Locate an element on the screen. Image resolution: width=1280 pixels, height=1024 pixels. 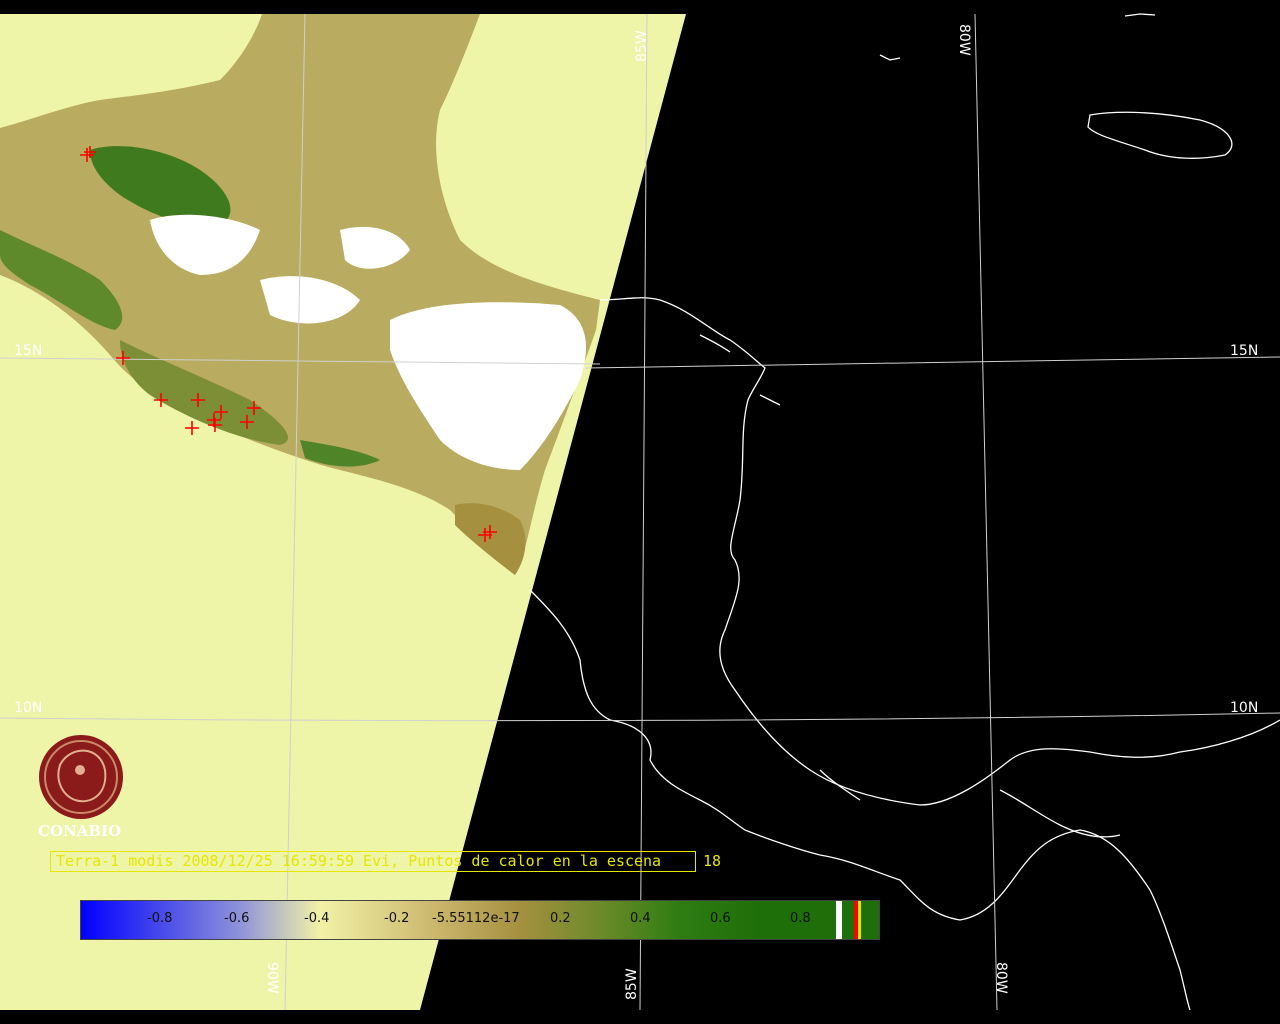
colorbar-label: 0.6 is located at coordinates (720, 918).